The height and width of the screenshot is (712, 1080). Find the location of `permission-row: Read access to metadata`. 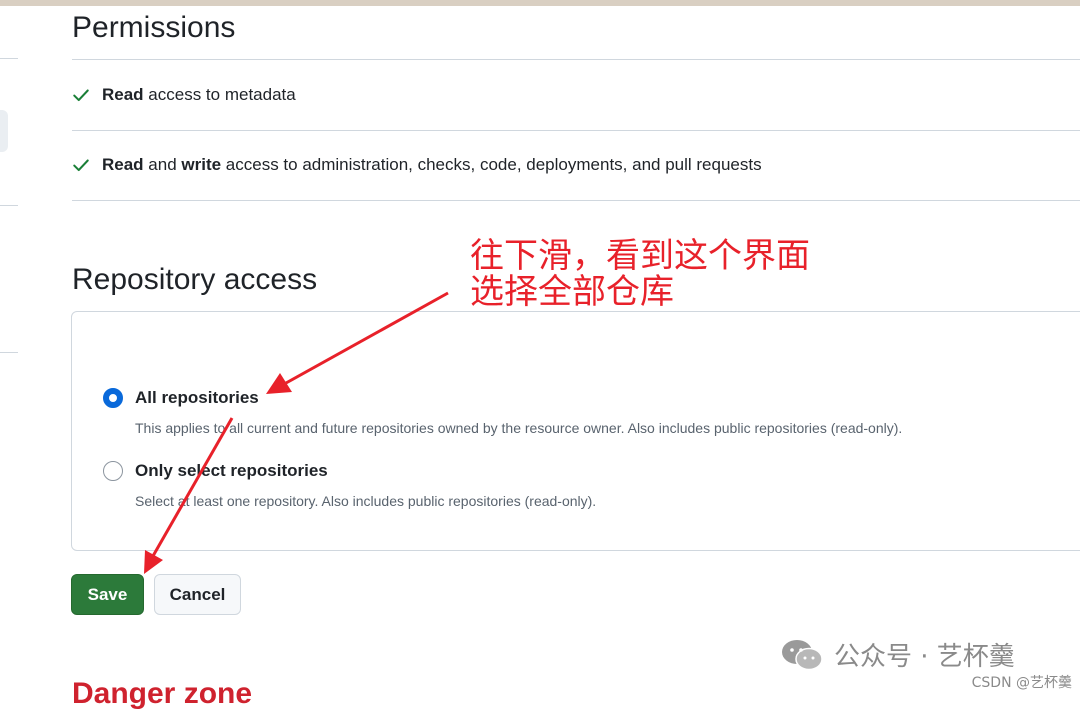

permission-row: Read access to metadata is located at coordinates (576, 95).